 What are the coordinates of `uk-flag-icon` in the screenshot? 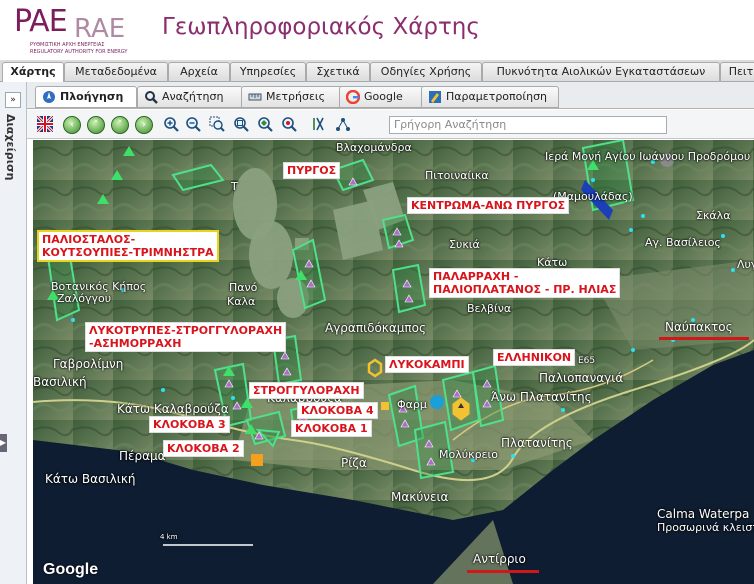 It's located at (45, 124).